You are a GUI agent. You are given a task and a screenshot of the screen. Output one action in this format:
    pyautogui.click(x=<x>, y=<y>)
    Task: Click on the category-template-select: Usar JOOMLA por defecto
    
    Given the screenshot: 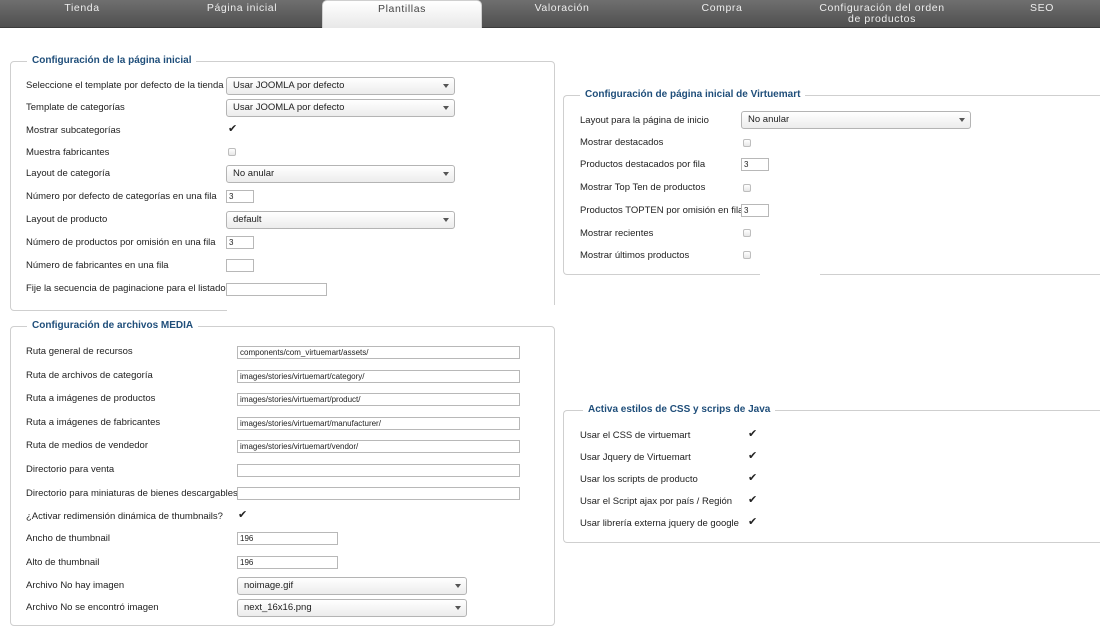 What is the action you would take?
    pyautogui.click(x=340, y=108)
    